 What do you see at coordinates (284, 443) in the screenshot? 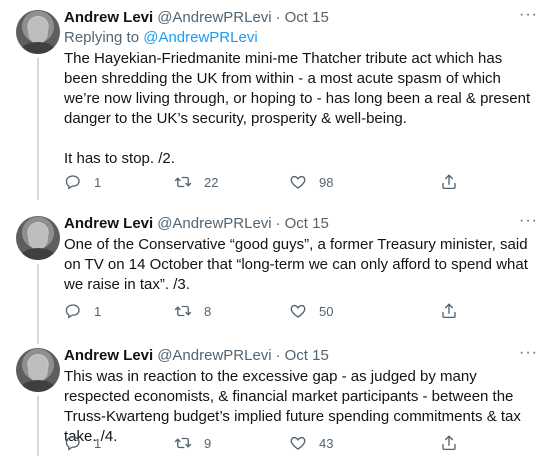
I see `tweet-actions: 1 9 43` at bounding box center [284, 443].